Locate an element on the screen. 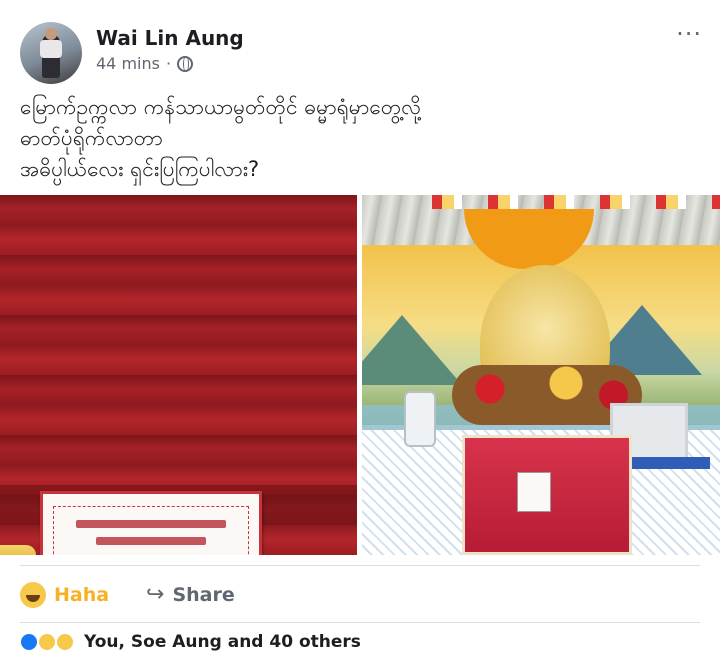  haha-reaction-icon is located at coordinates (47, 642).